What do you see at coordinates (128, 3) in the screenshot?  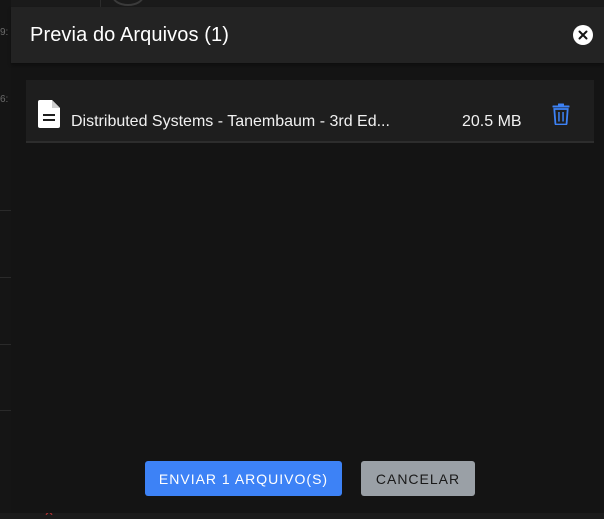 I see `background-avatar` at bounding box center [128, 3].